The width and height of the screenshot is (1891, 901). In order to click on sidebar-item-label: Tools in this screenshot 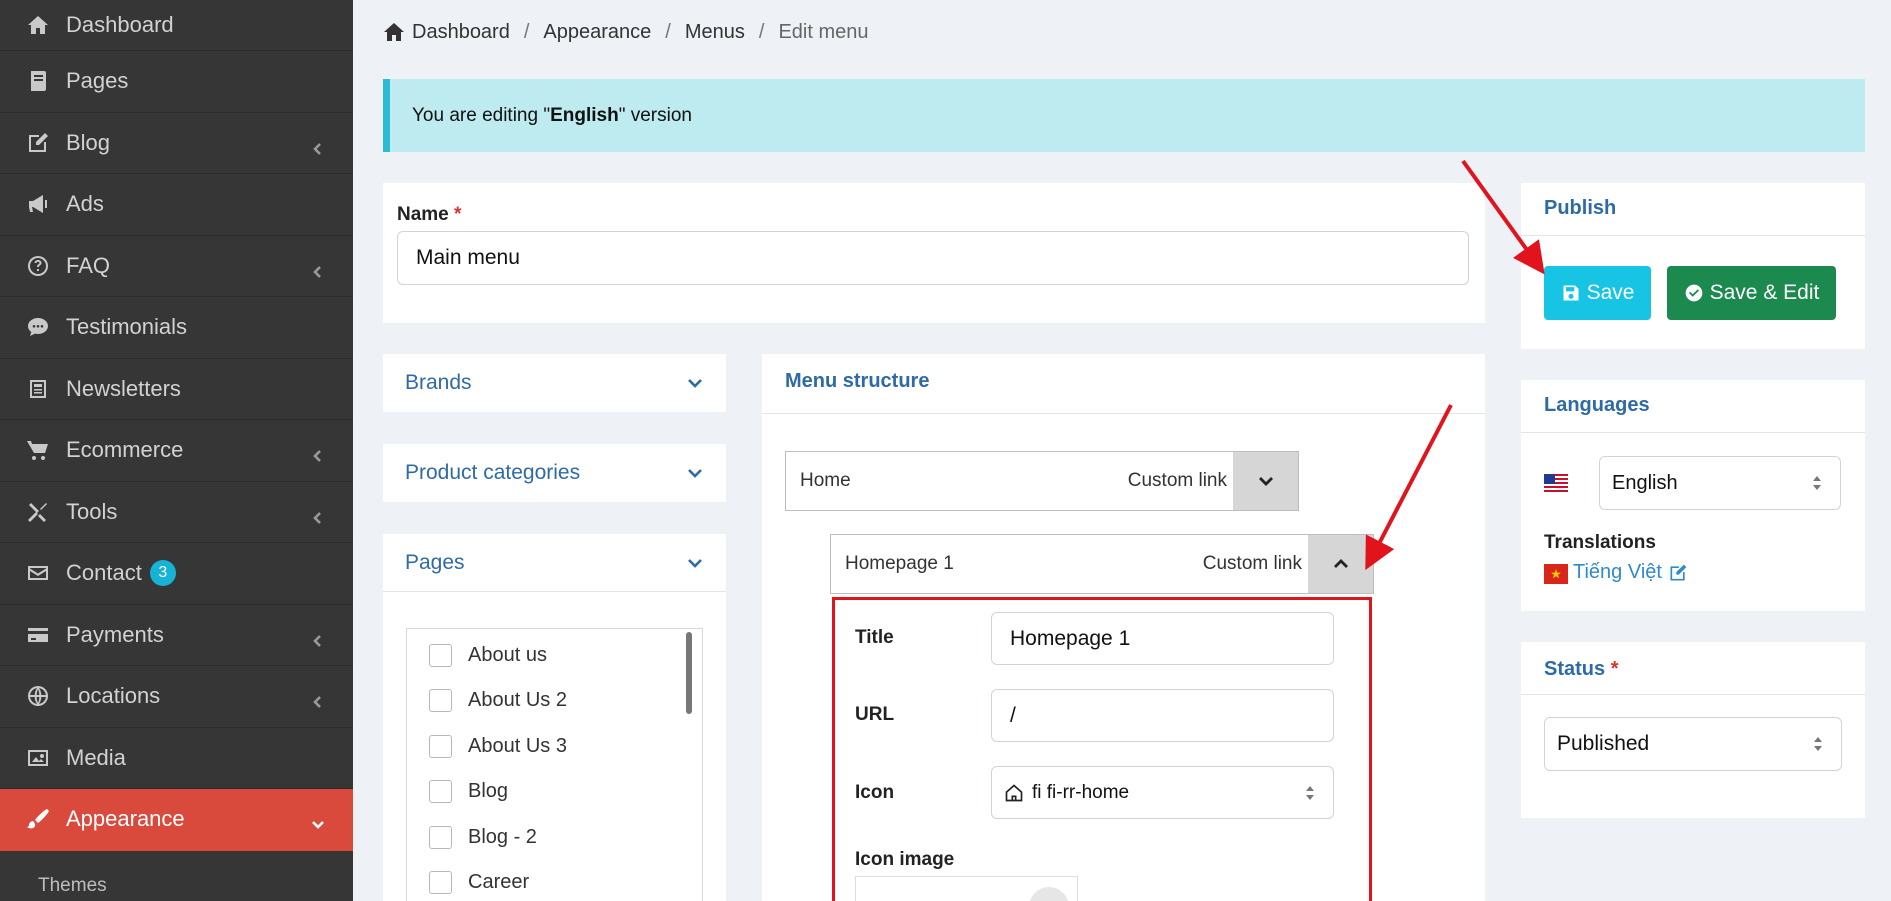, I will do `click(92, 511)`.